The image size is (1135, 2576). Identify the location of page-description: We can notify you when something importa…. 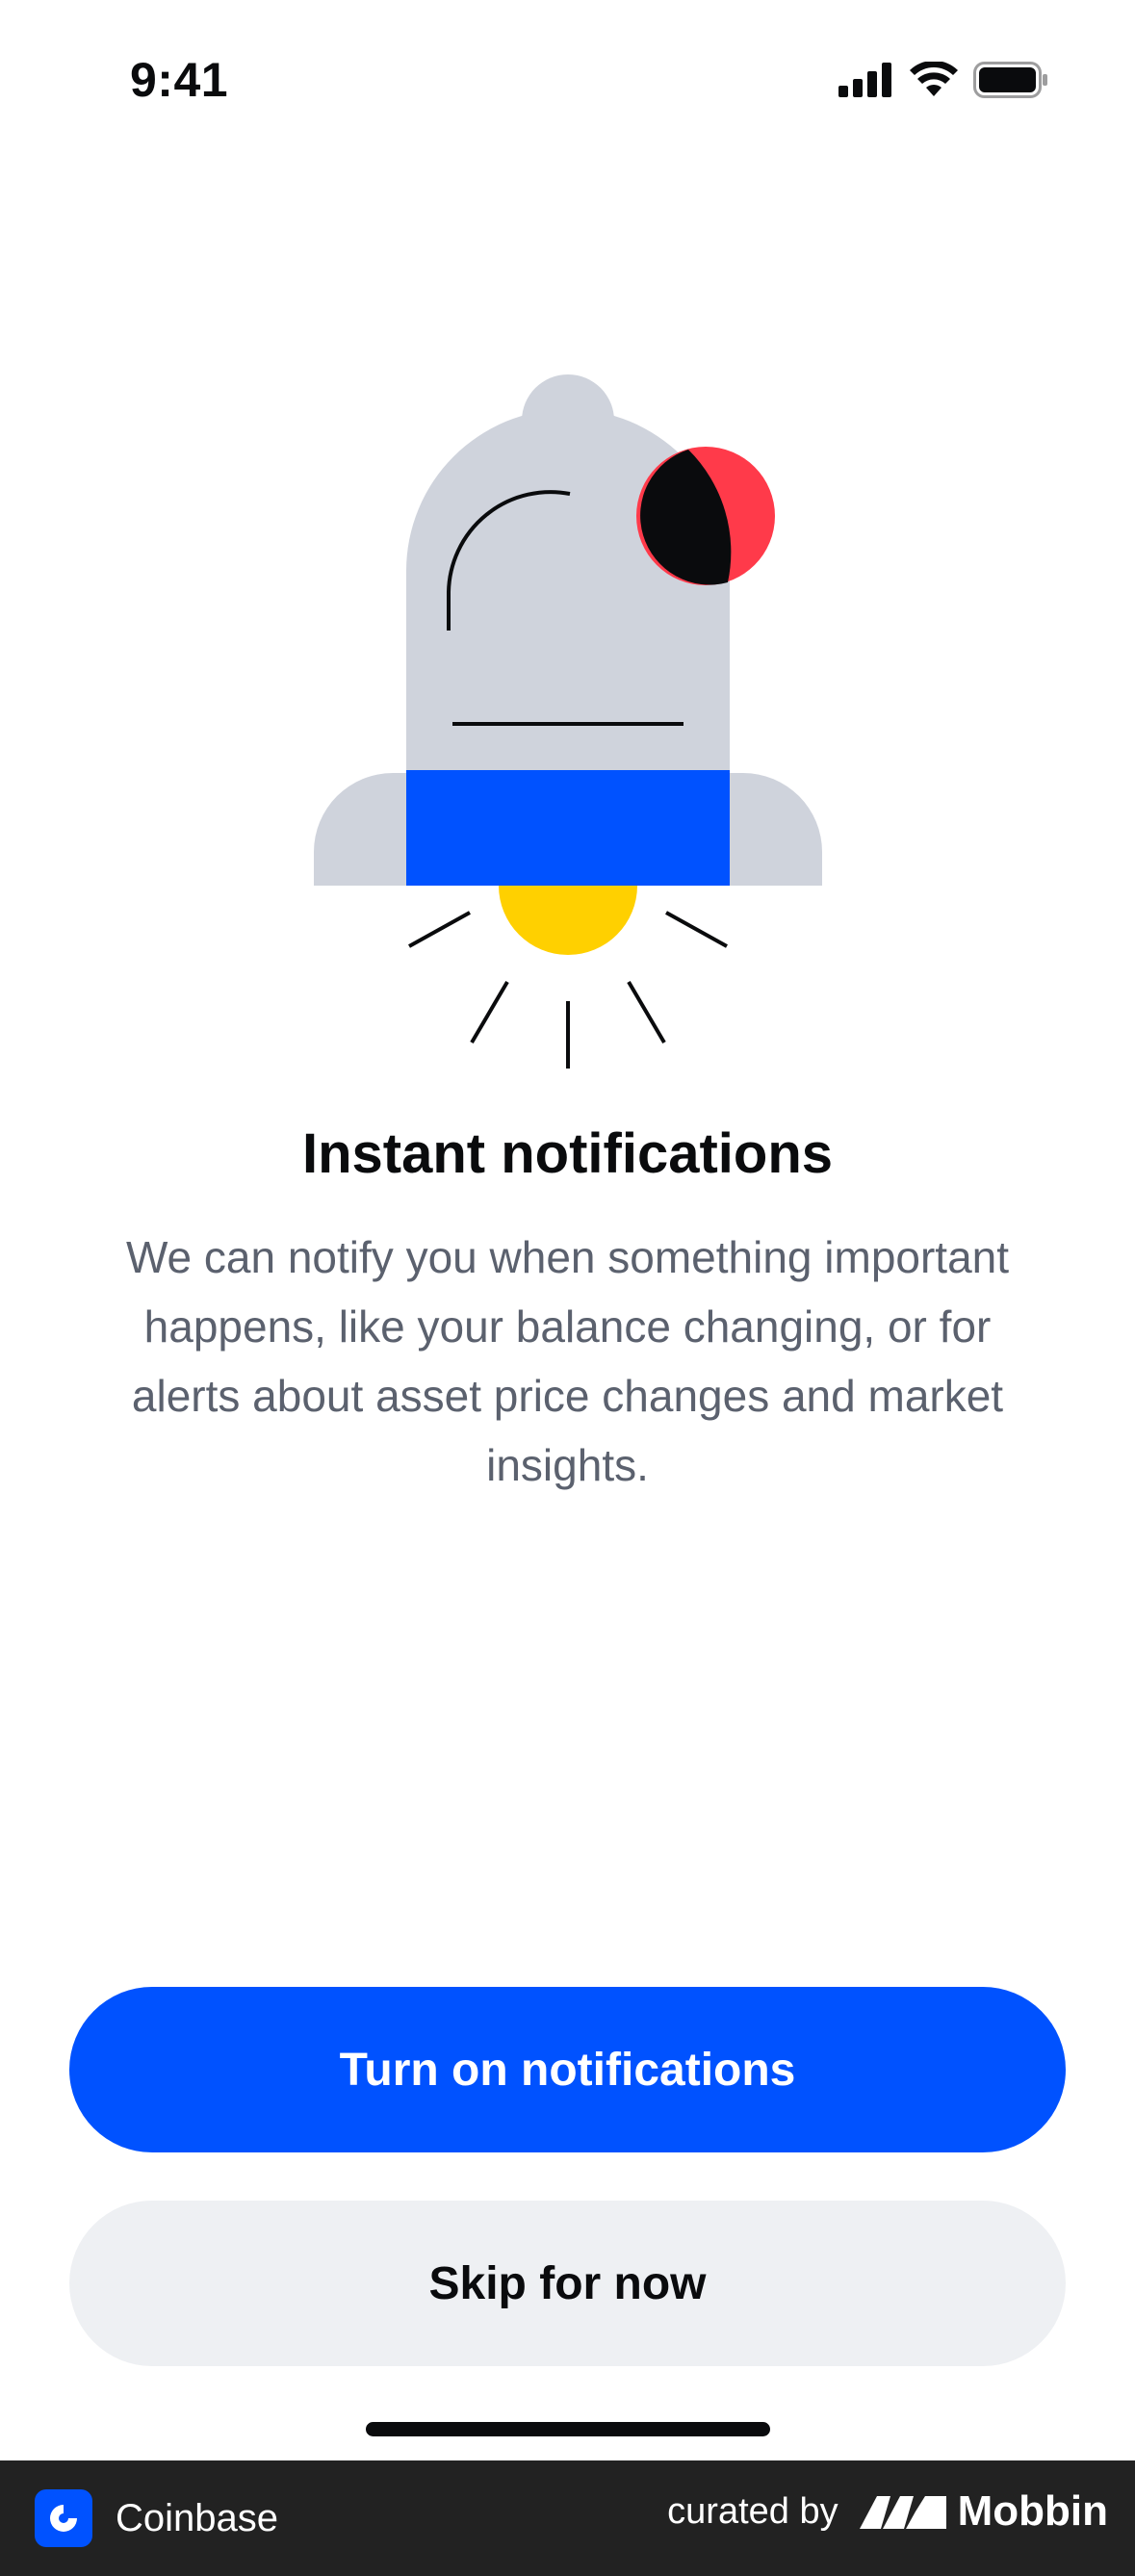
(567, 1361).